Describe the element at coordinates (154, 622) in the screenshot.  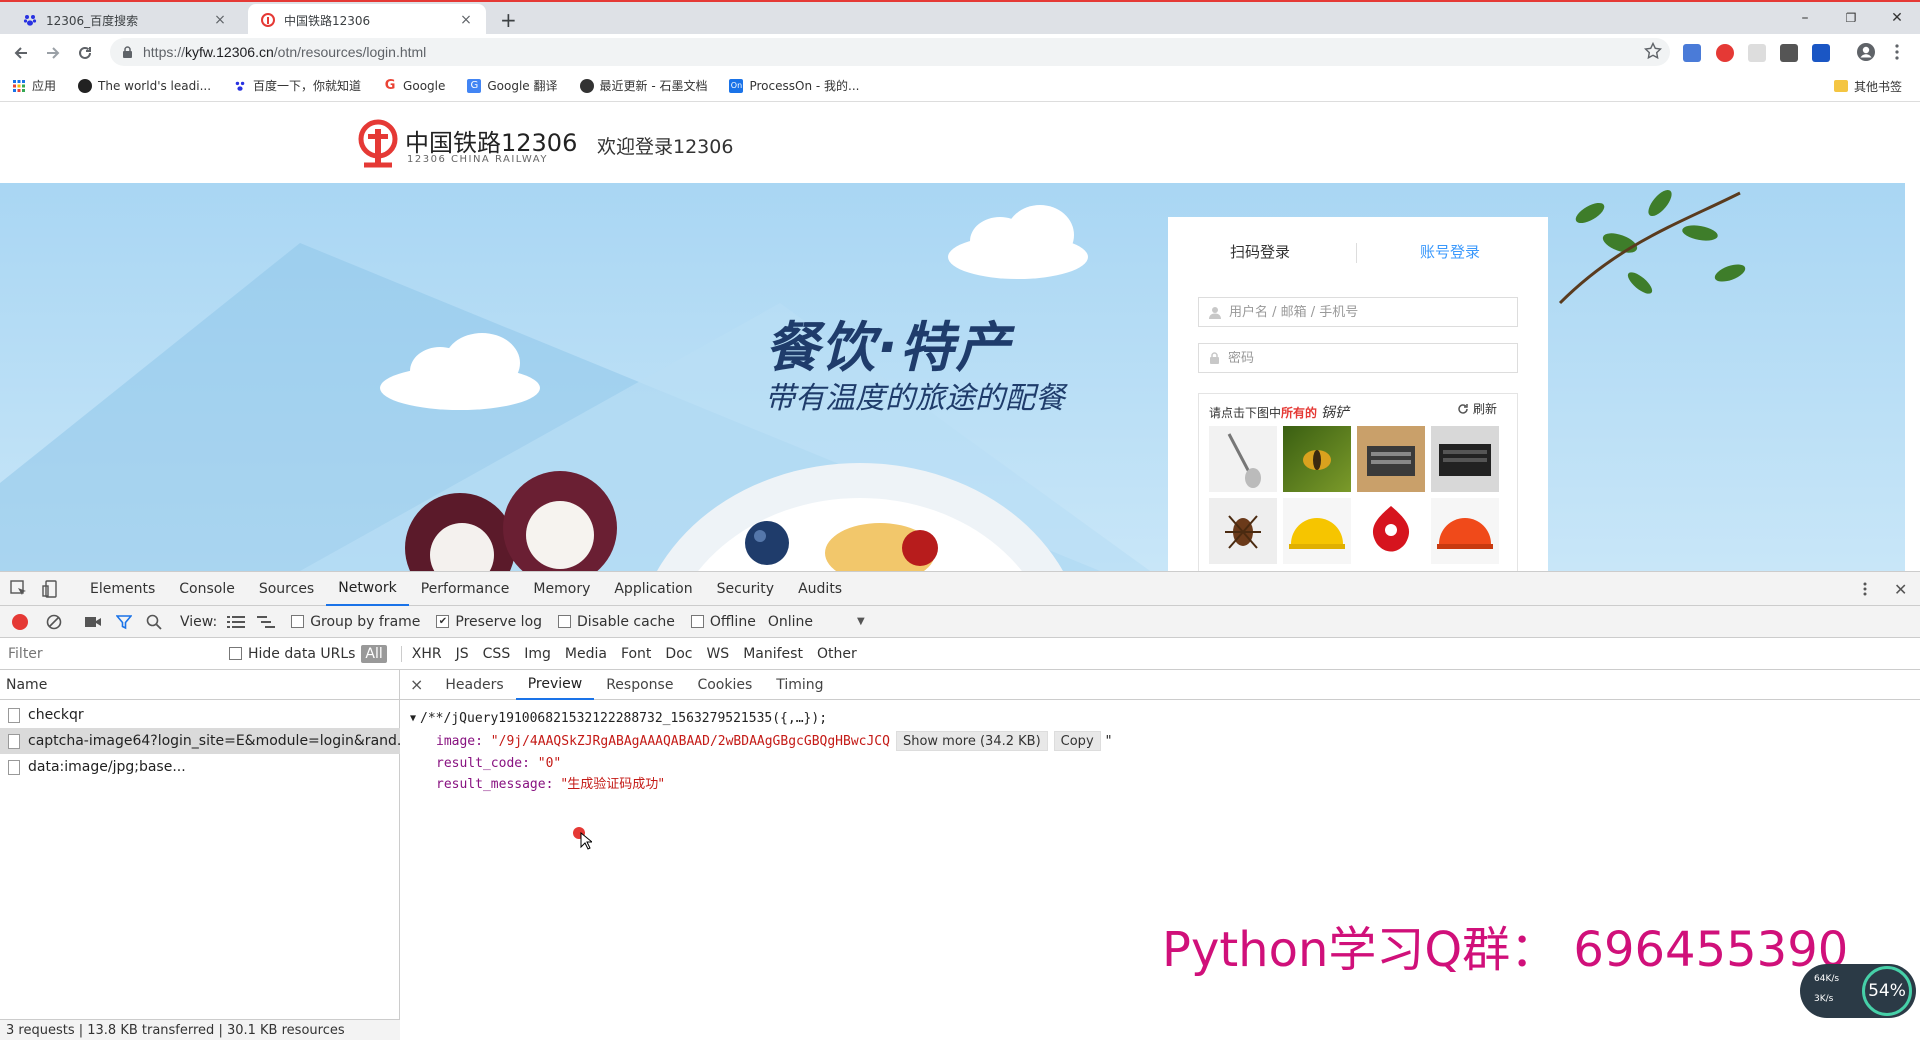
I see `search-icon` at that location.